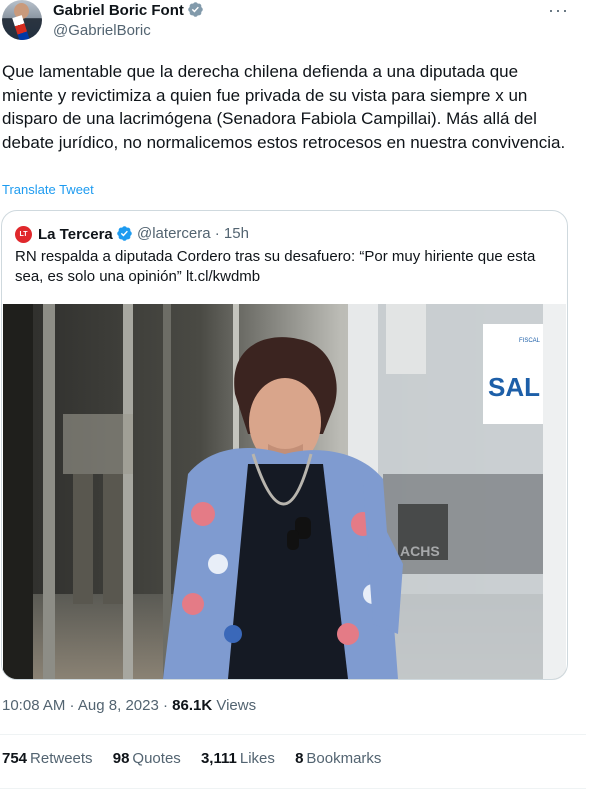  I want to click on fiscal-sign-text: FISCAL, so click(530, 341).